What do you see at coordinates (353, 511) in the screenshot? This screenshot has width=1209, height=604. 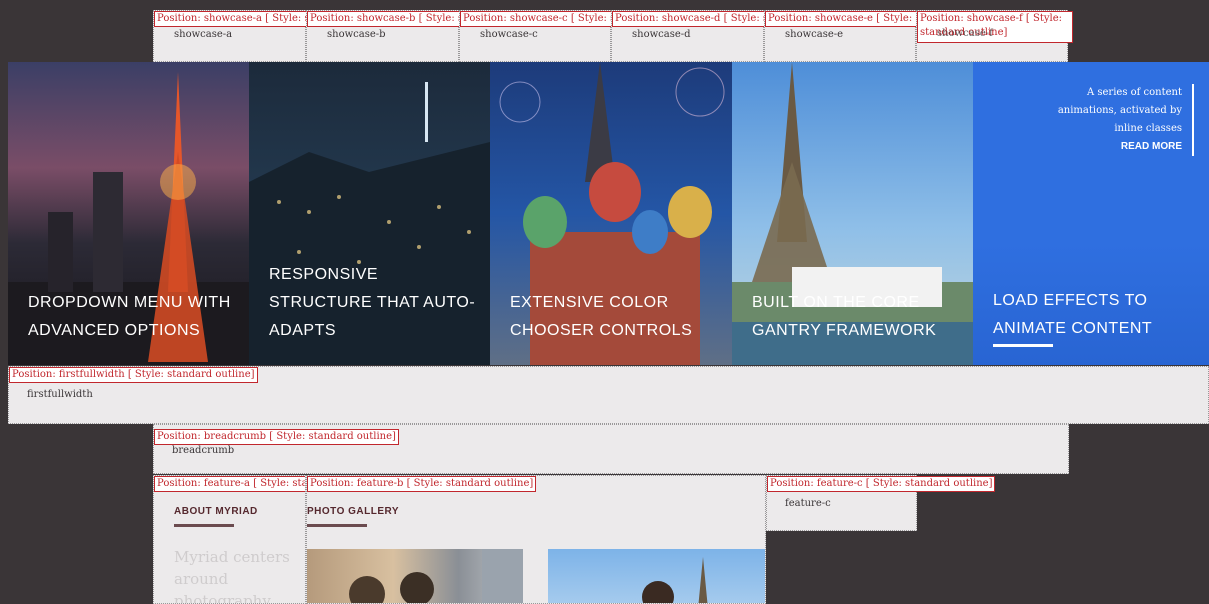 I see `photo-gallery-heading: PHOTO GALLERY` at bounding box center [353, 511].